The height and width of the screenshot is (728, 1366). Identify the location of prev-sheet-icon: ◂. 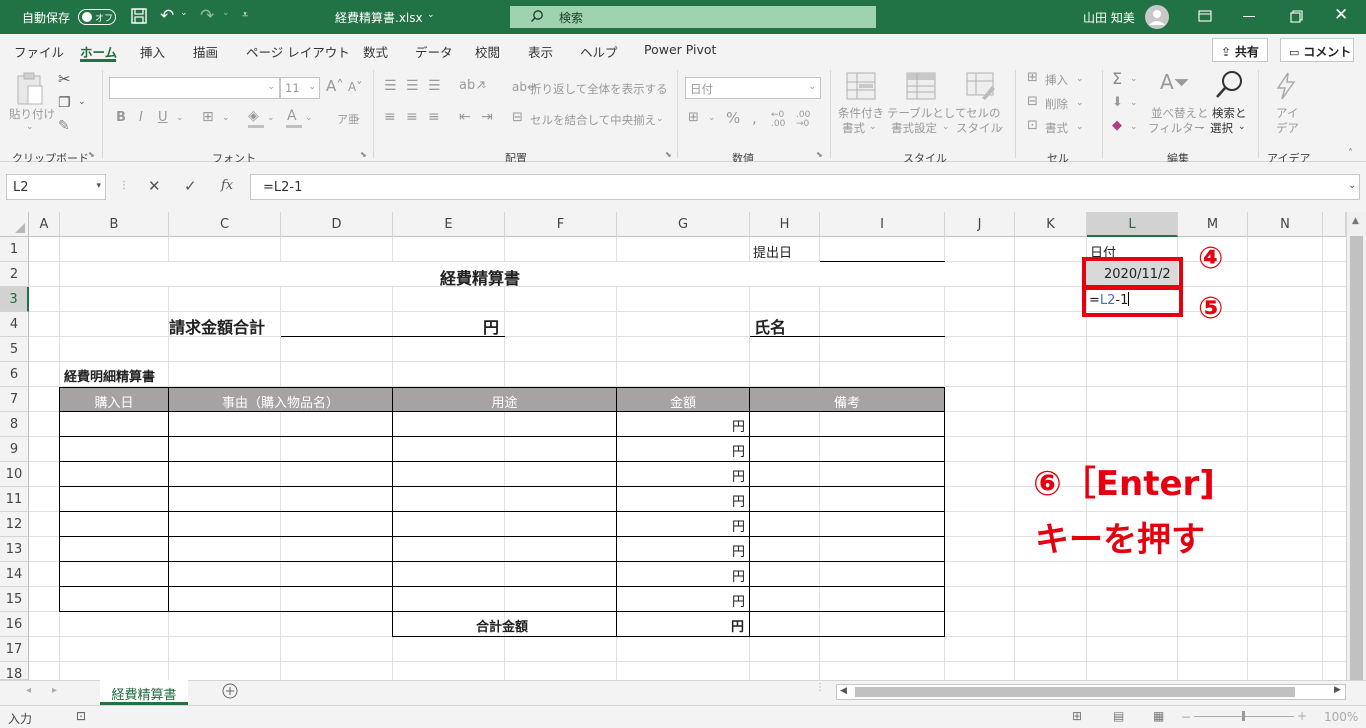
(28, 690).